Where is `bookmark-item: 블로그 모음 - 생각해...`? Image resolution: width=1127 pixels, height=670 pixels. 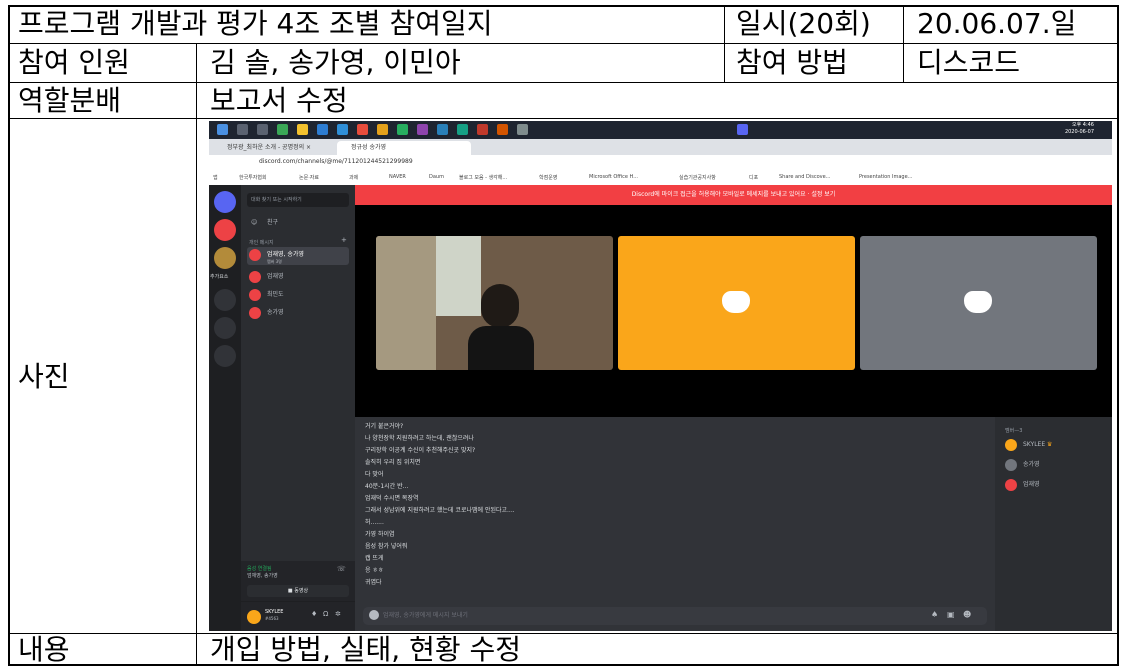
bookmark-item: 블로그 모음 - 생각해... is located at coordinates (483, 177).